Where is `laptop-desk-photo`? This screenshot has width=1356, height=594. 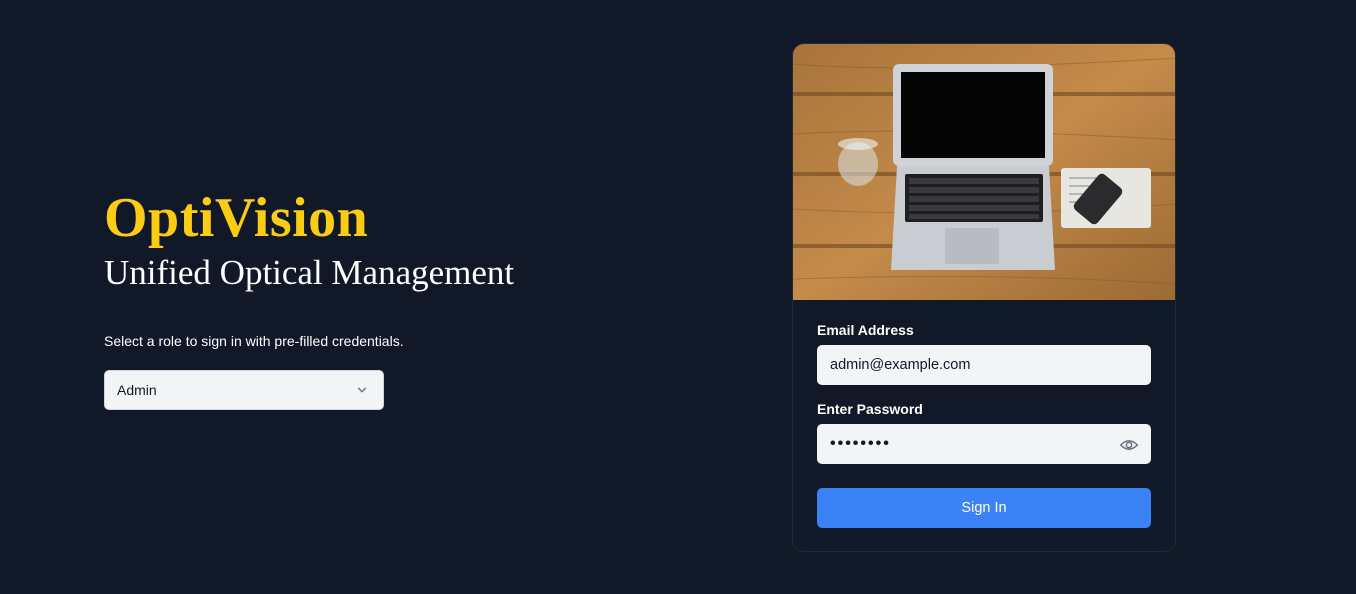 laptop-desk-photo is located at coordinates (984, 172).